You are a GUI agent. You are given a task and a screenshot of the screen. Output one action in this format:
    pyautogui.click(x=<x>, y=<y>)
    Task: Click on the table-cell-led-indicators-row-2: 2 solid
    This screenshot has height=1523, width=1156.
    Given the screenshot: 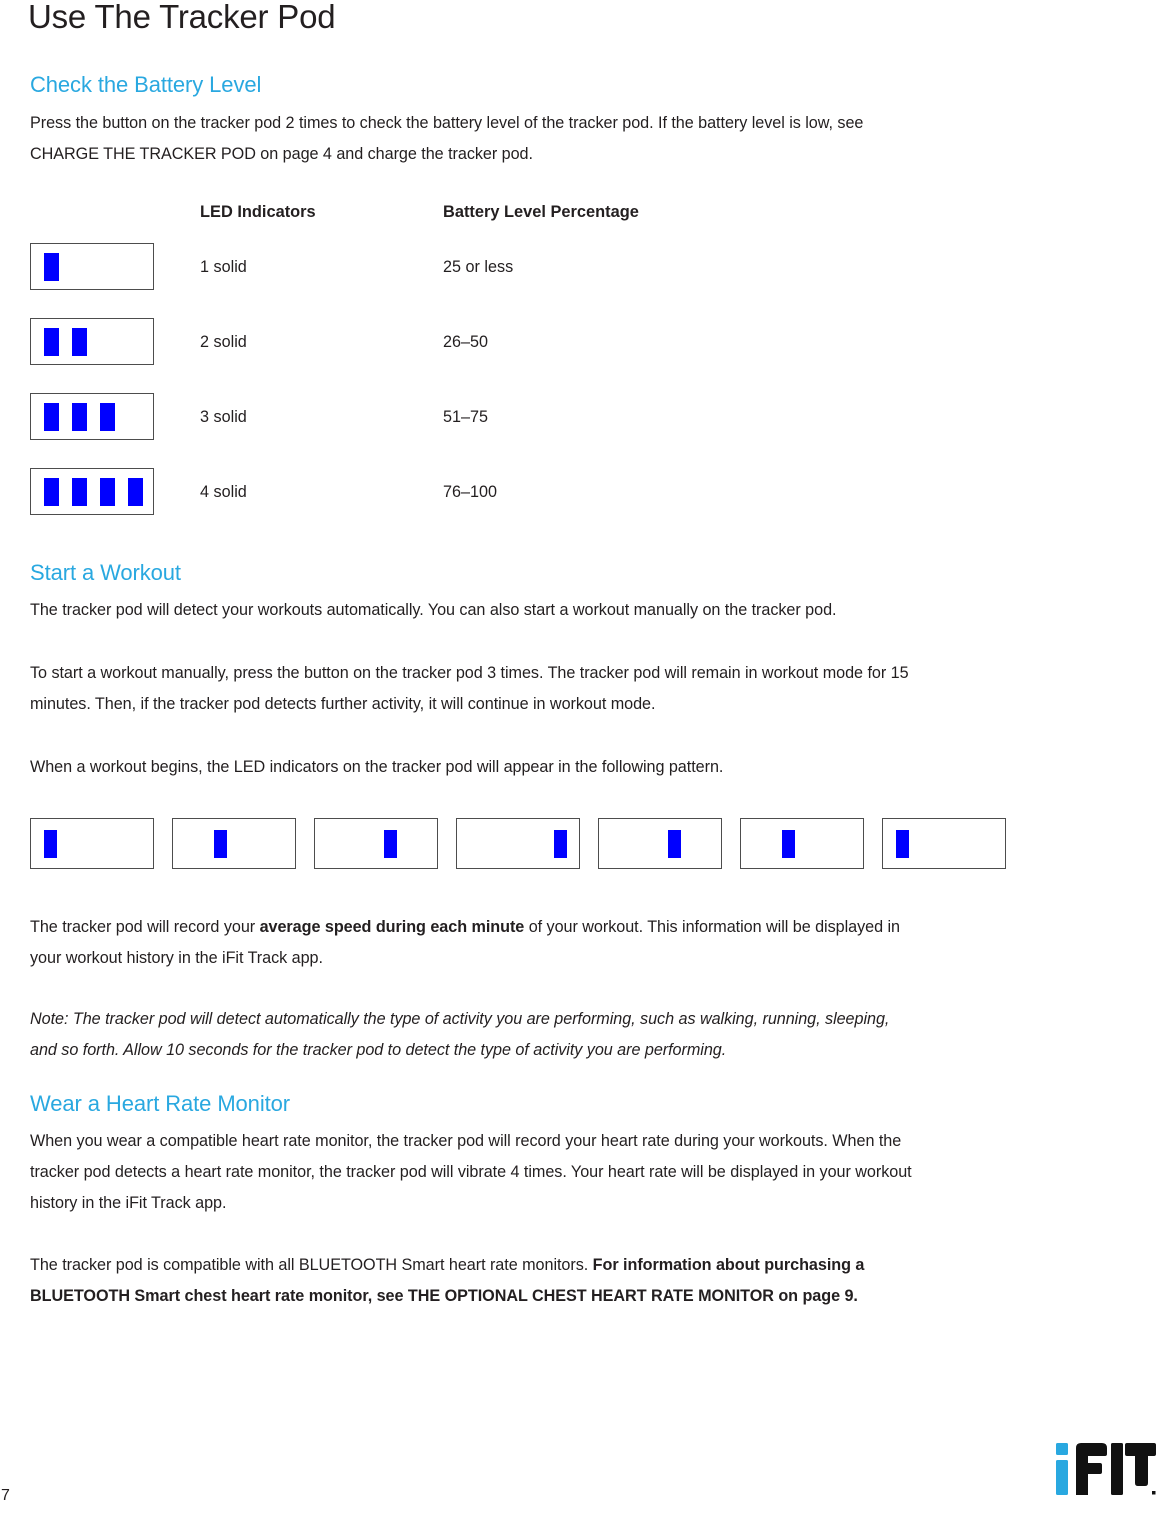 What is the action you would take?
    pyautogui.click(x=223, y=342)
    